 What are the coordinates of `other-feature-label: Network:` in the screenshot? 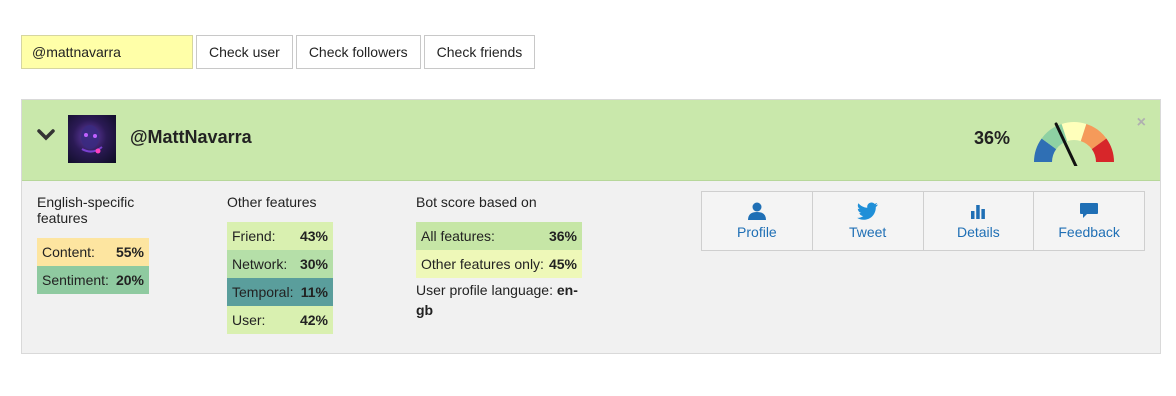 It's located at (260, 264).